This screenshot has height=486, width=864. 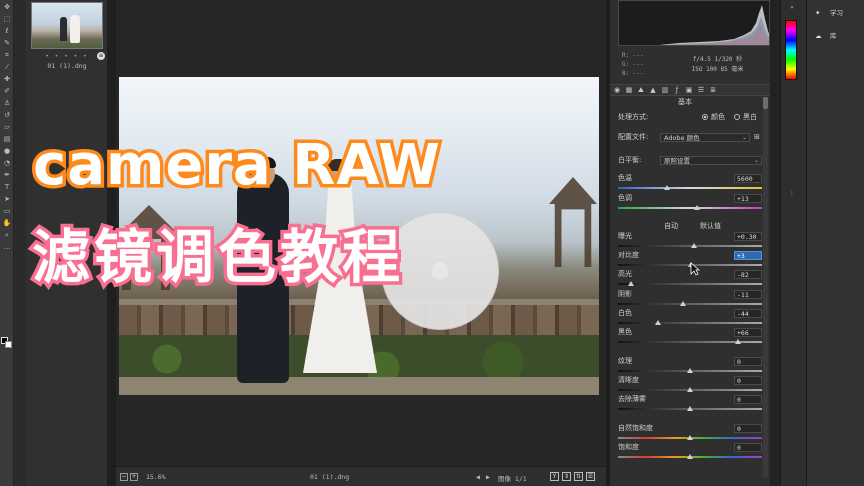 What do you see at coordinates (748, 399) in the screenshot?
I see `dehaze-value: 0` at bounding box center [748, 399].